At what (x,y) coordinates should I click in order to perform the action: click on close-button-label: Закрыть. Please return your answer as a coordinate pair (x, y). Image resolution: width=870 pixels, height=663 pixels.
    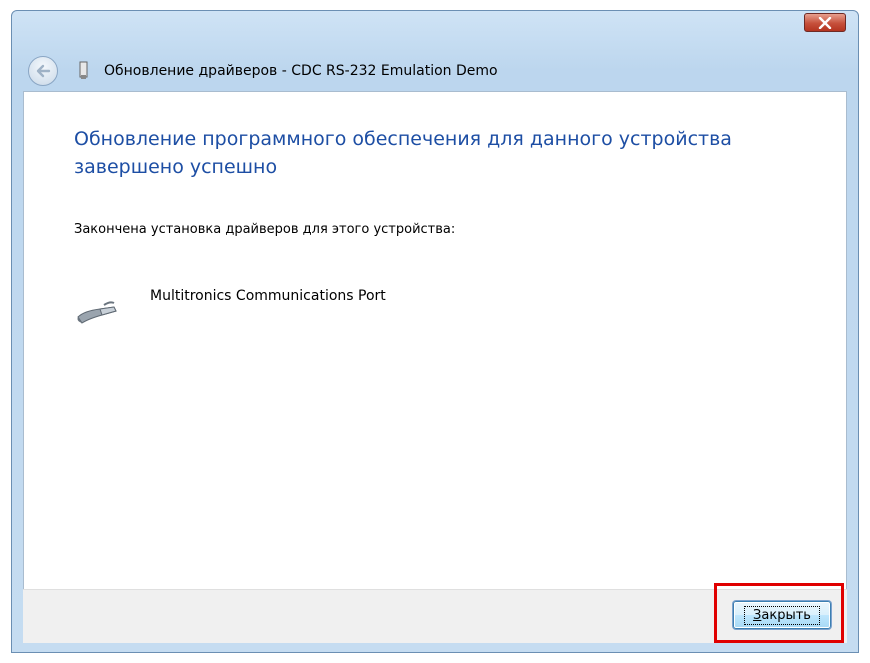
    Looking at the image, I should click on (782, 615).